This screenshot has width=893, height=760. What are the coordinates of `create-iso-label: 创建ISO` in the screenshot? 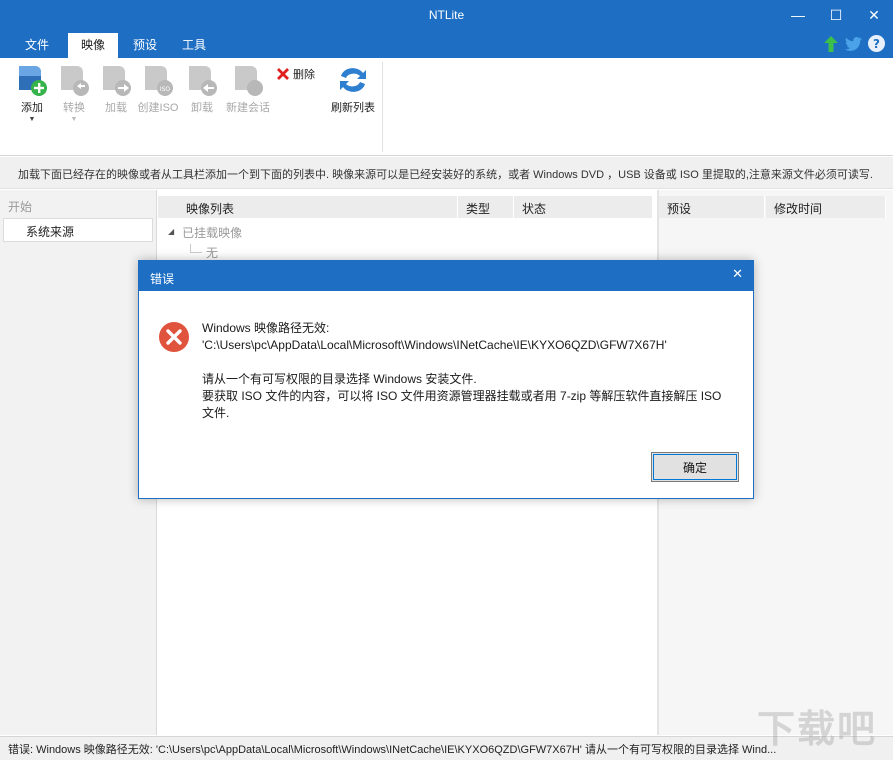 It's located at (158, 107).